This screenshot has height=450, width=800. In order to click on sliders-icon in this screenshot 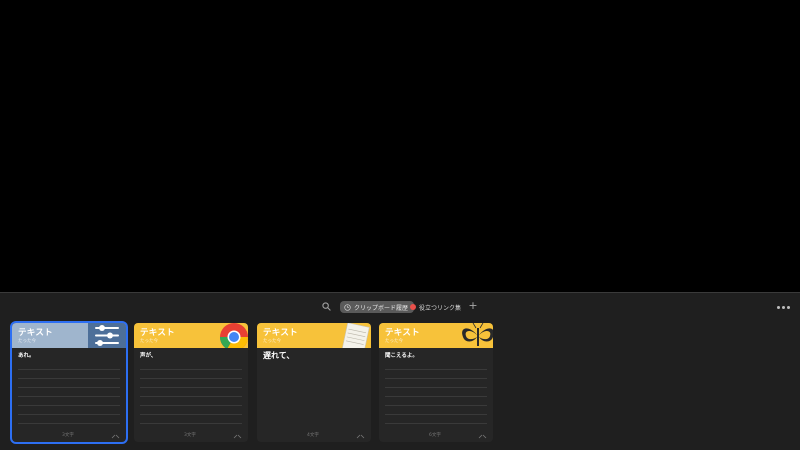, I will do `click(107, 335)`.